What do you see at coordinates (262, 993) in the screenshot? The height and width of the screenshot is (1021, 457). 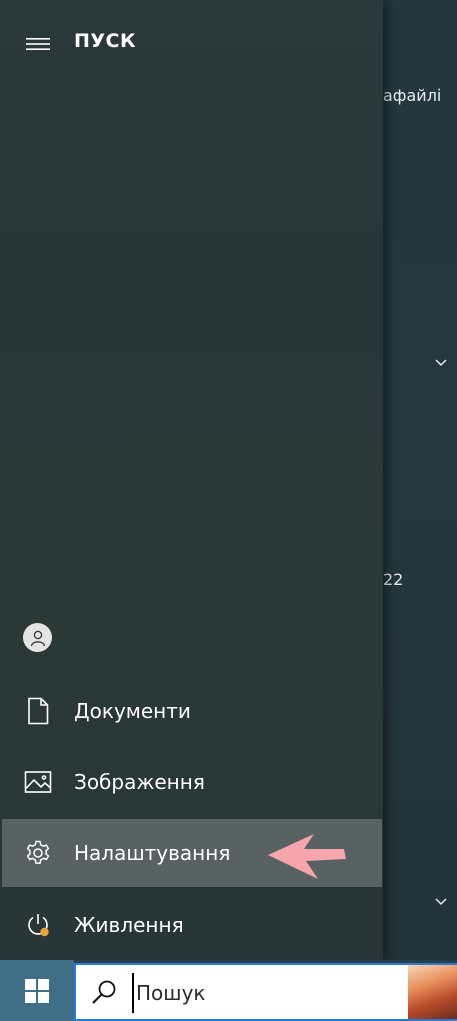 I see `search-input` at bounding box center [262, 993].